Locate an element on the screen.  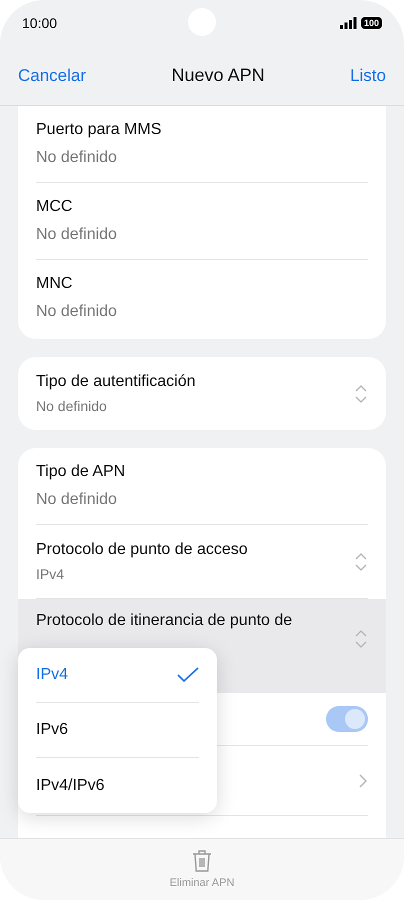
done-button: Listo is located at coordinates (368, 75).